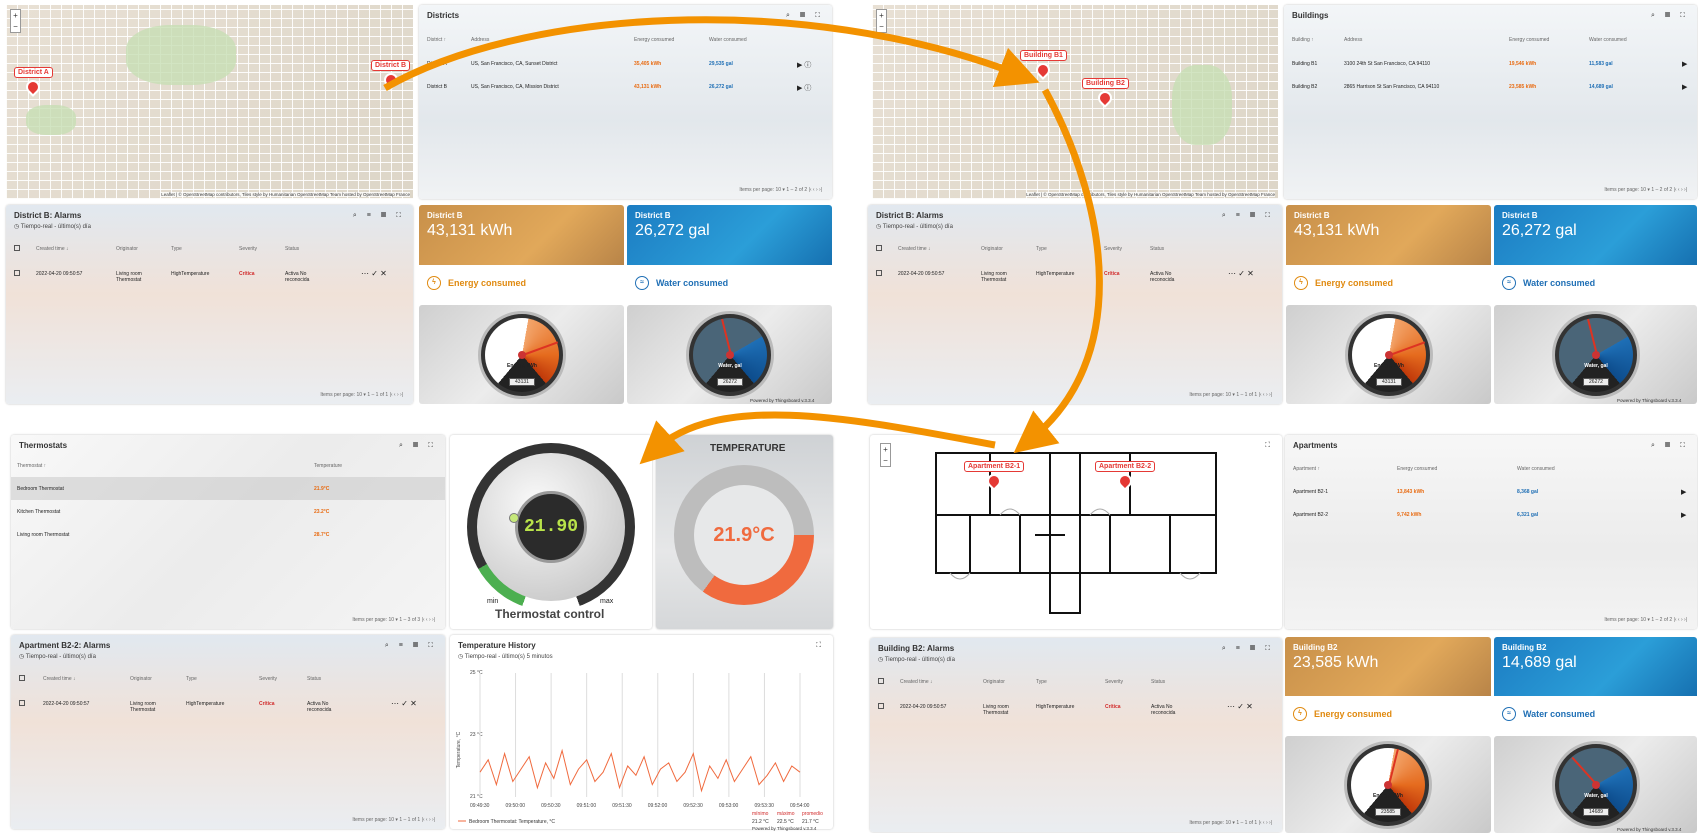 This screenshot has height=833, width=1698. What do you see at coordinates (994, 476) in the screenshot?
I see `map-pin-apartment-b2-1: Apartment B2-1` at bounding box center [994, 476].